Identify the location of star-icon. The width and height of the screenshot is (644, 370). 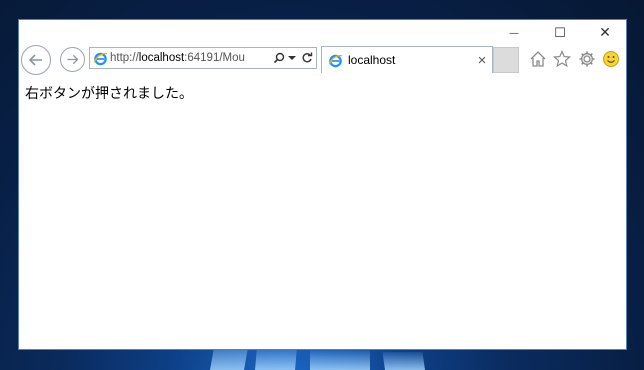
(562, 59).